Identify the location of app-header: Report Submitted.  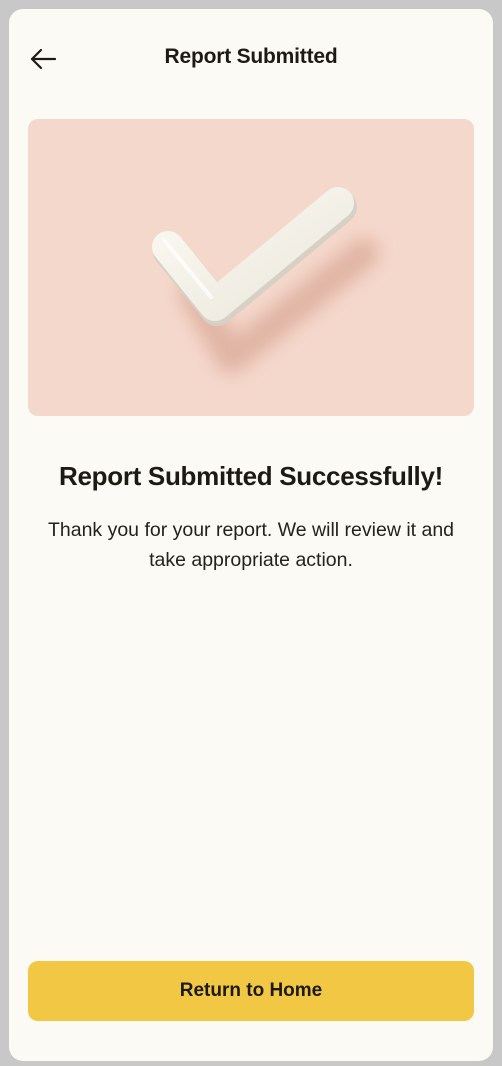
(251, 59).